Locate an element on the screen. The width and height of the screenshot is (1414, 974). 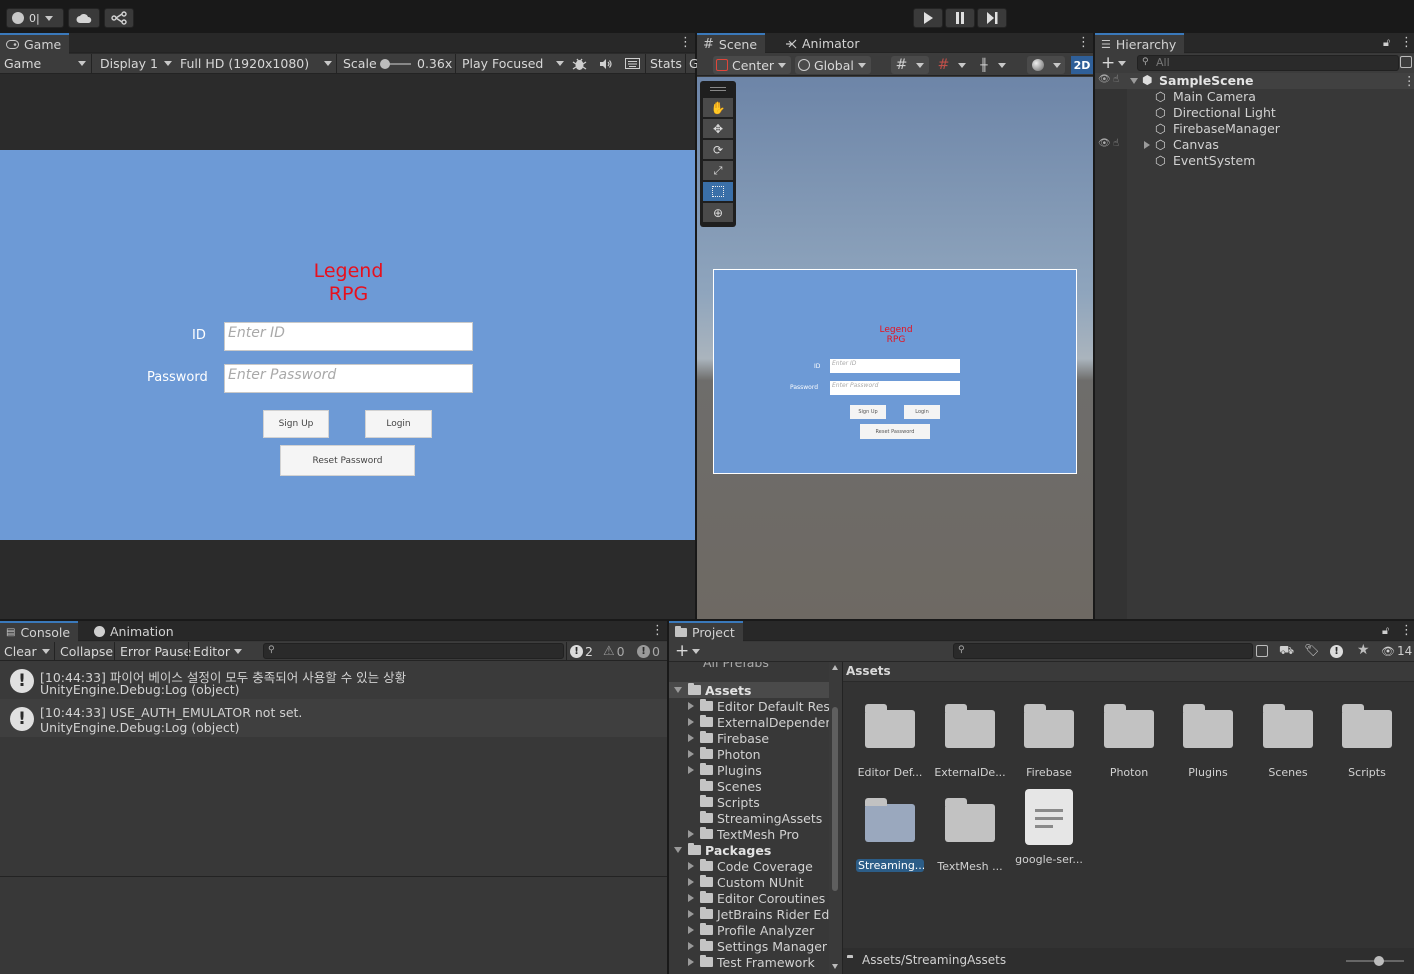
search-options-icon is located at coordinates (1406, 62).